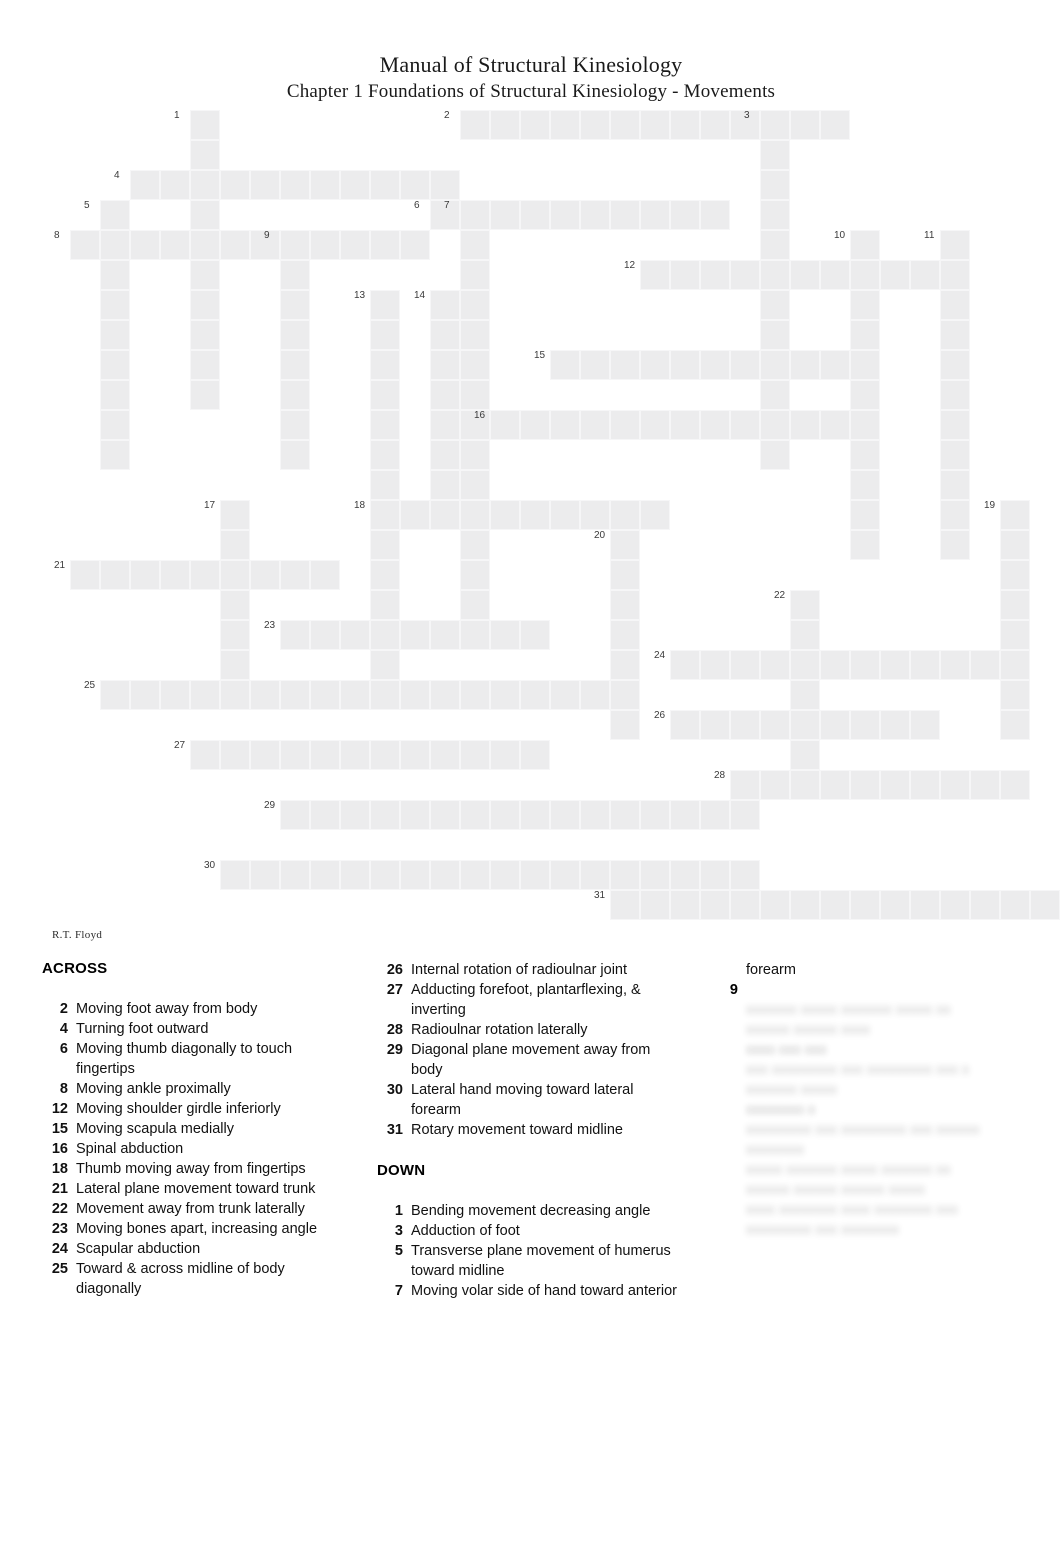 This screenshot has height=1556, width=1062. Describe the element at coordinates (767, 125) in the screenshot. I see `crossword-cell: 3` at that location.